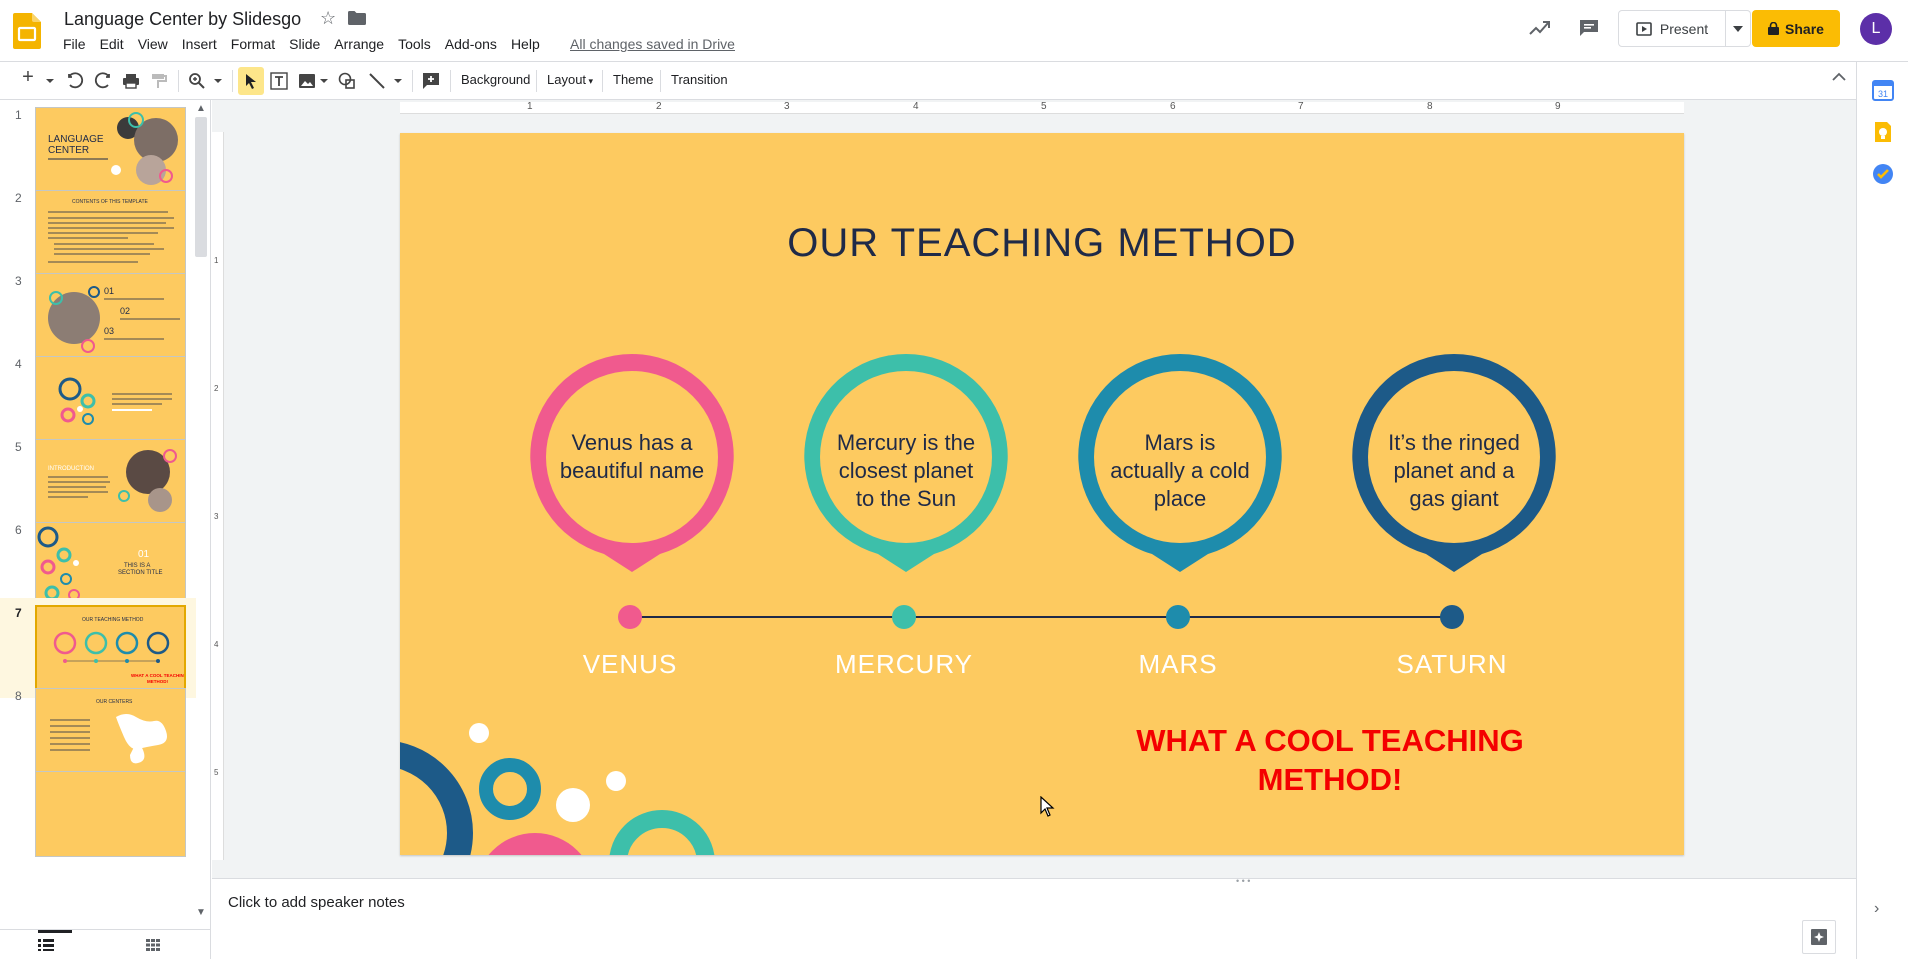  Describe the element at coordinates (1876, 909) in the screenshot. I see `expand-side-panel-icon: ›` at that location.